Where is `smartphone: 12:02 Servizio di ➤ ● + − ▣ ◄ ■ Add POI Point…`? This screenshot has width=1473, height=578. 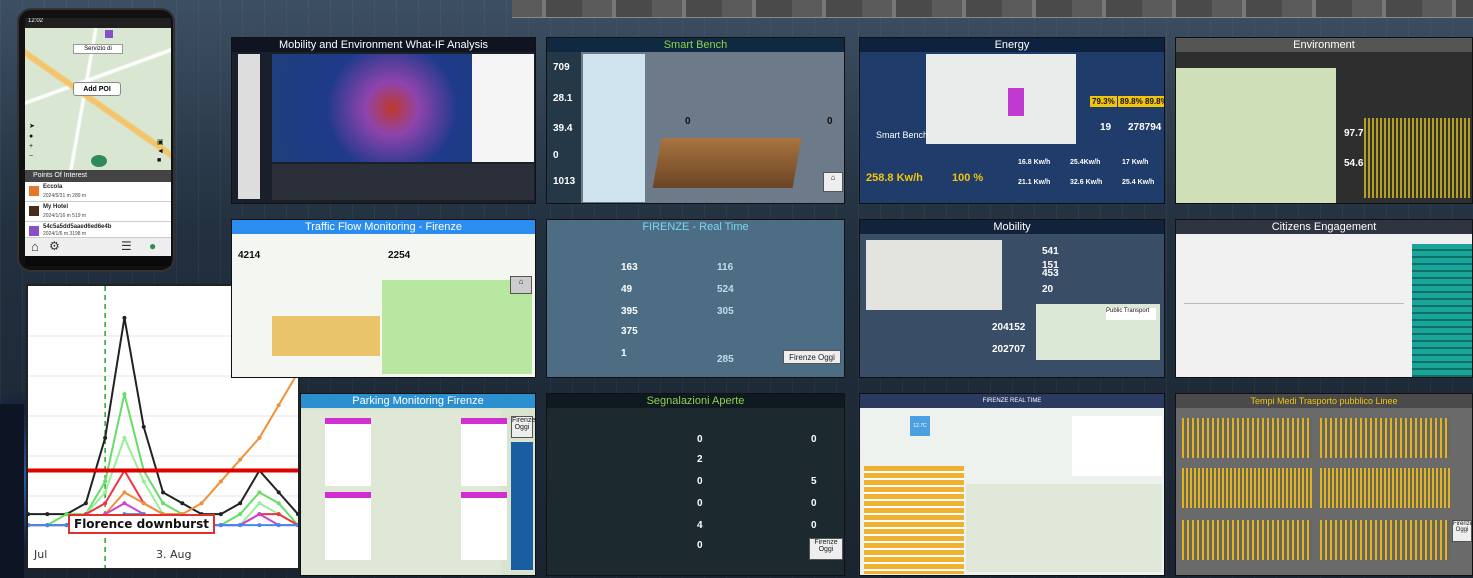
smartphone: 12:02 Servizio di ➤ ● + − ▣ ◄ ■ Add POI Point… is located at coordinates (96, 140).